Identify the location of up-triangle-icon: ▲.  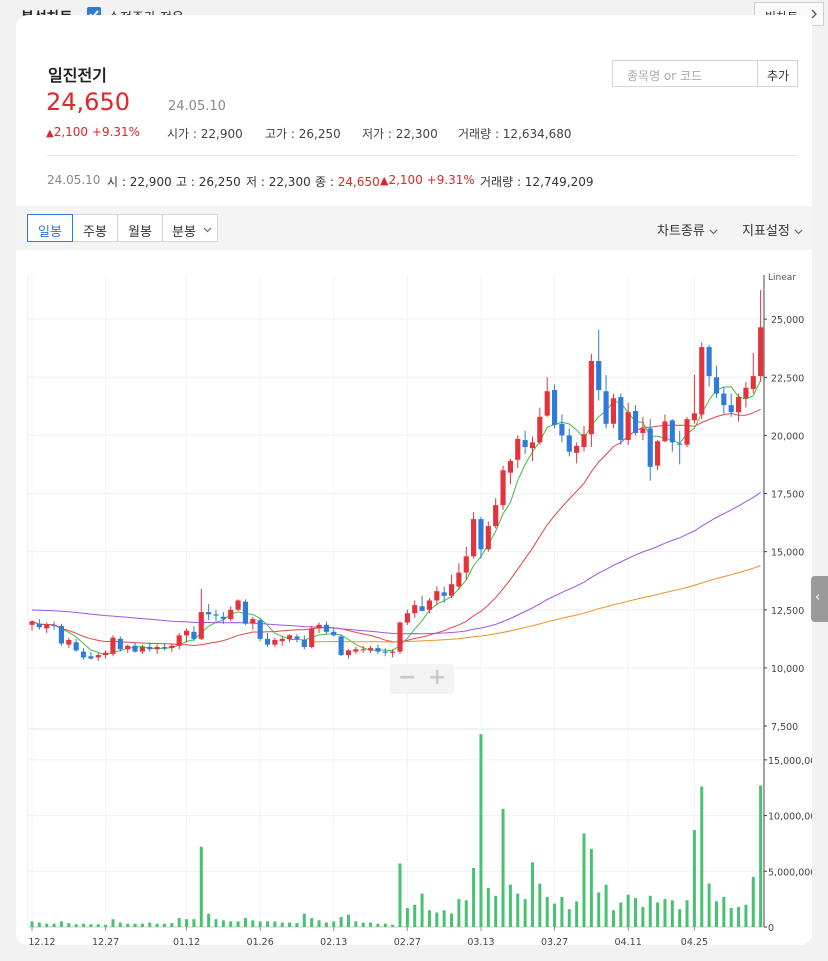
(50, 133).